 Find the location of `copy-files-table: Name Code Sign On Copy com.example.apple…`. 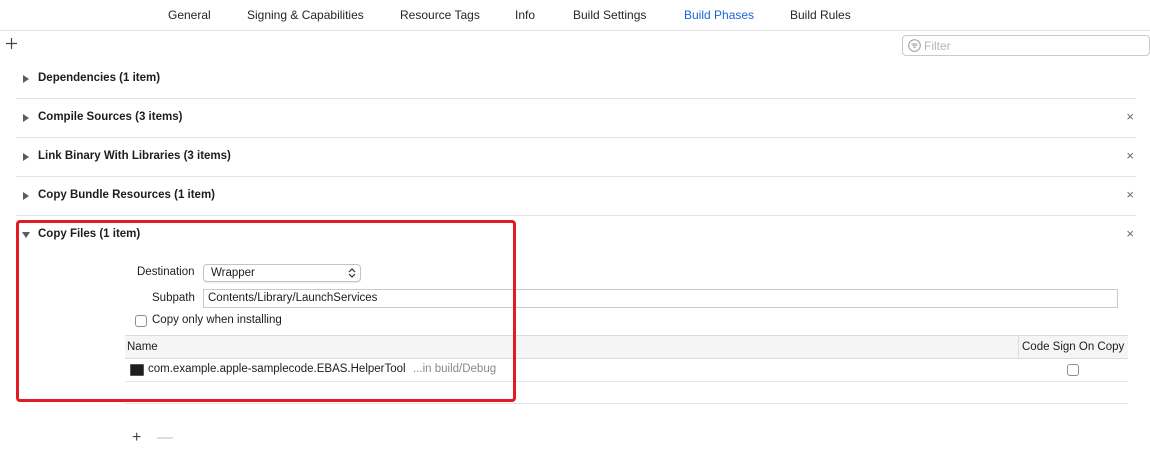

copy-files-table: Name Code Sign On Copy com.example.apple… is located at coordinates (626, 370).